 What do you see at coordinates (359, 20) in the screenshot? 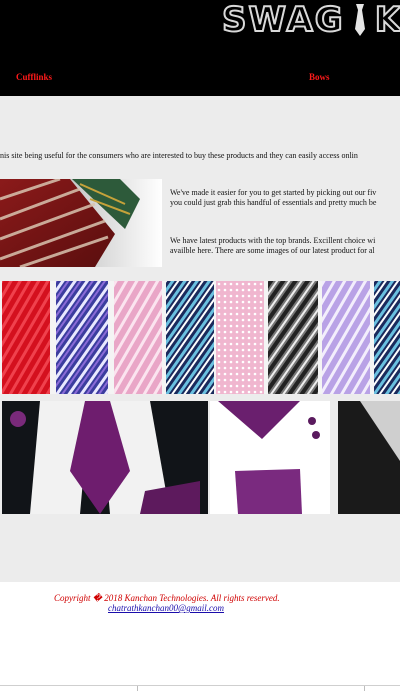
I see `necktie-icon` at bounding box center [359, 20].